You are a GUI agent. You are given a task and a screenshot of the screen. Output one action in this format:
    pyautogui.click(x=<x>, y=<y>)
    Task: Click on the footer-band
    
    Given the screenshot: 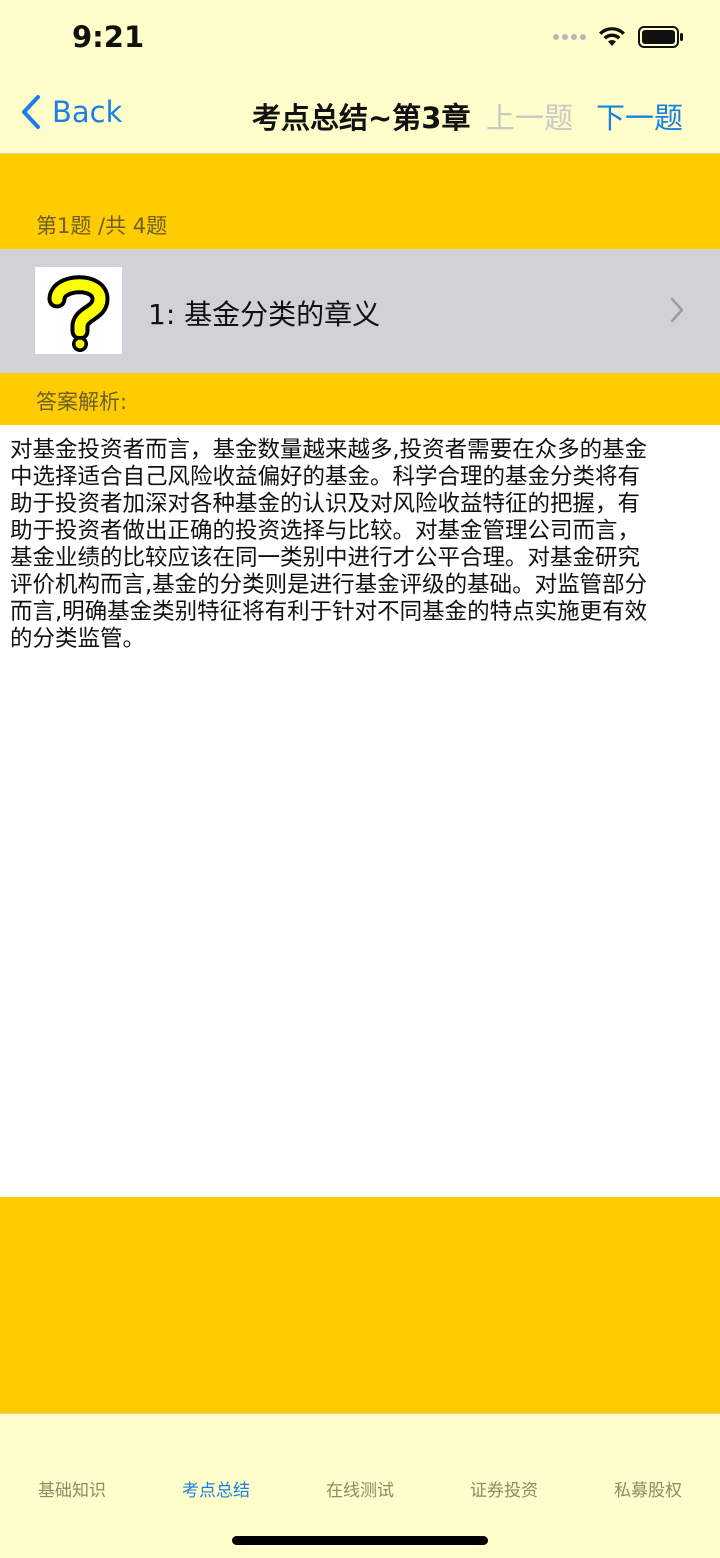 What is the action you would take?
    pyautogui.click(x=360, y=1305)
    